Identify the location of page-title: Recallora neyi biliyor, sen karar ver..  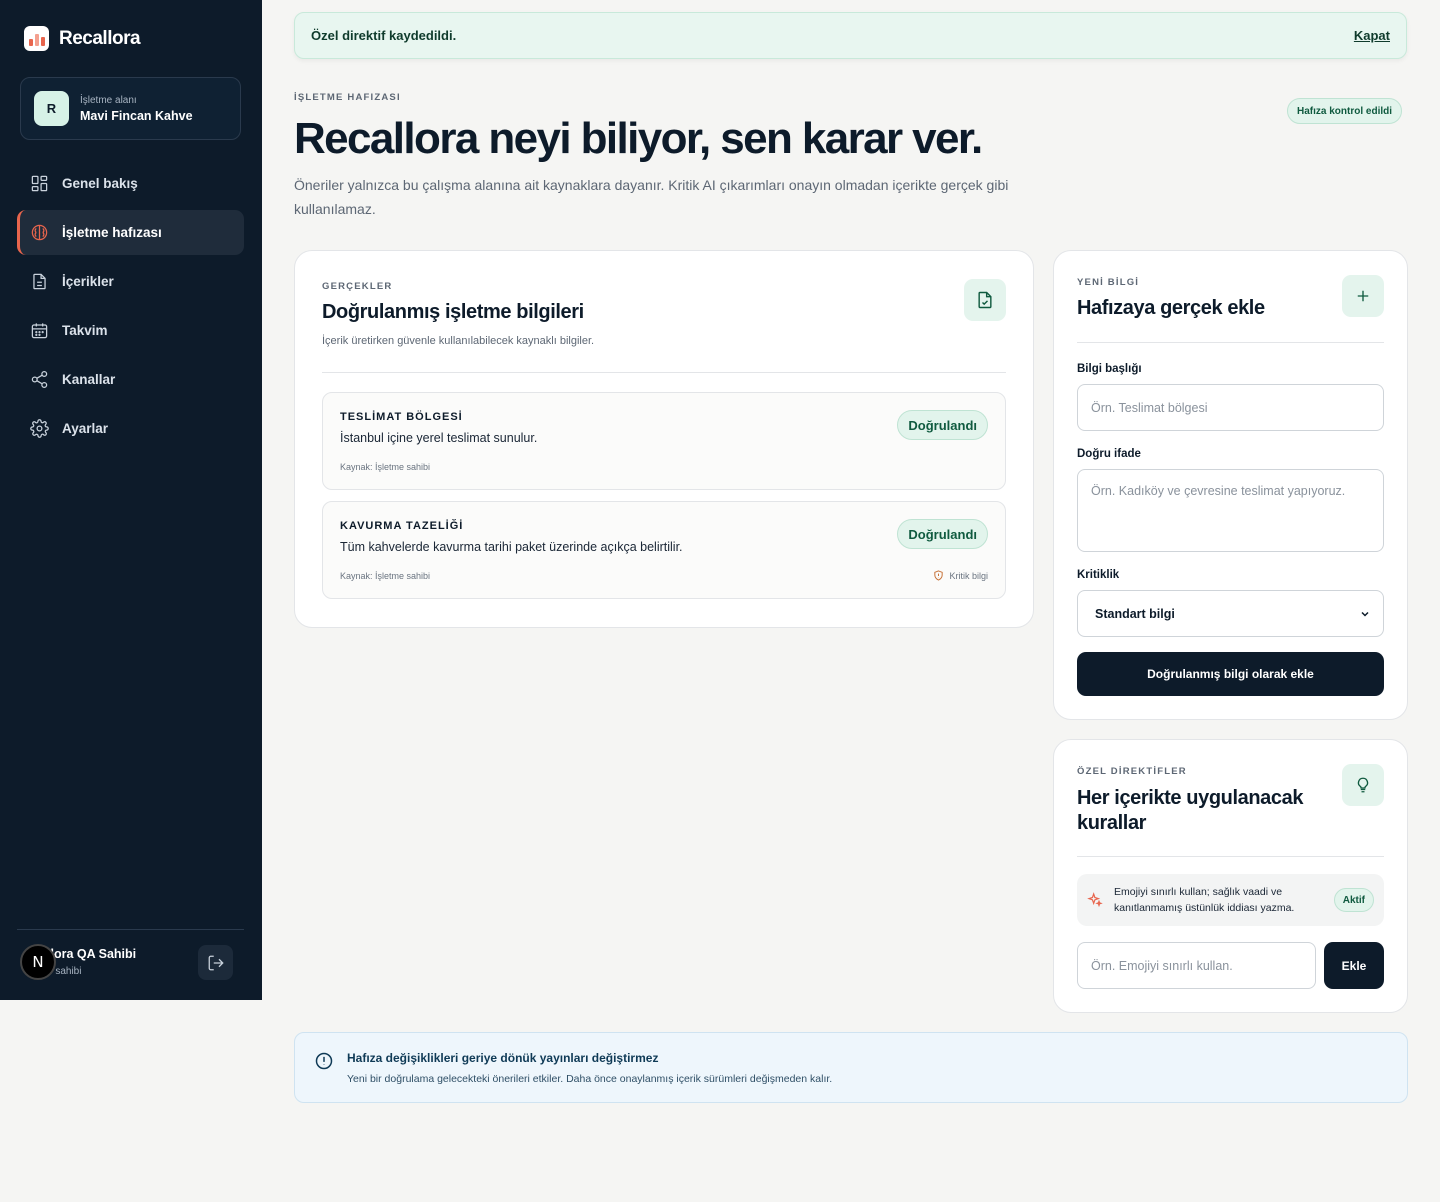
(638, 138).